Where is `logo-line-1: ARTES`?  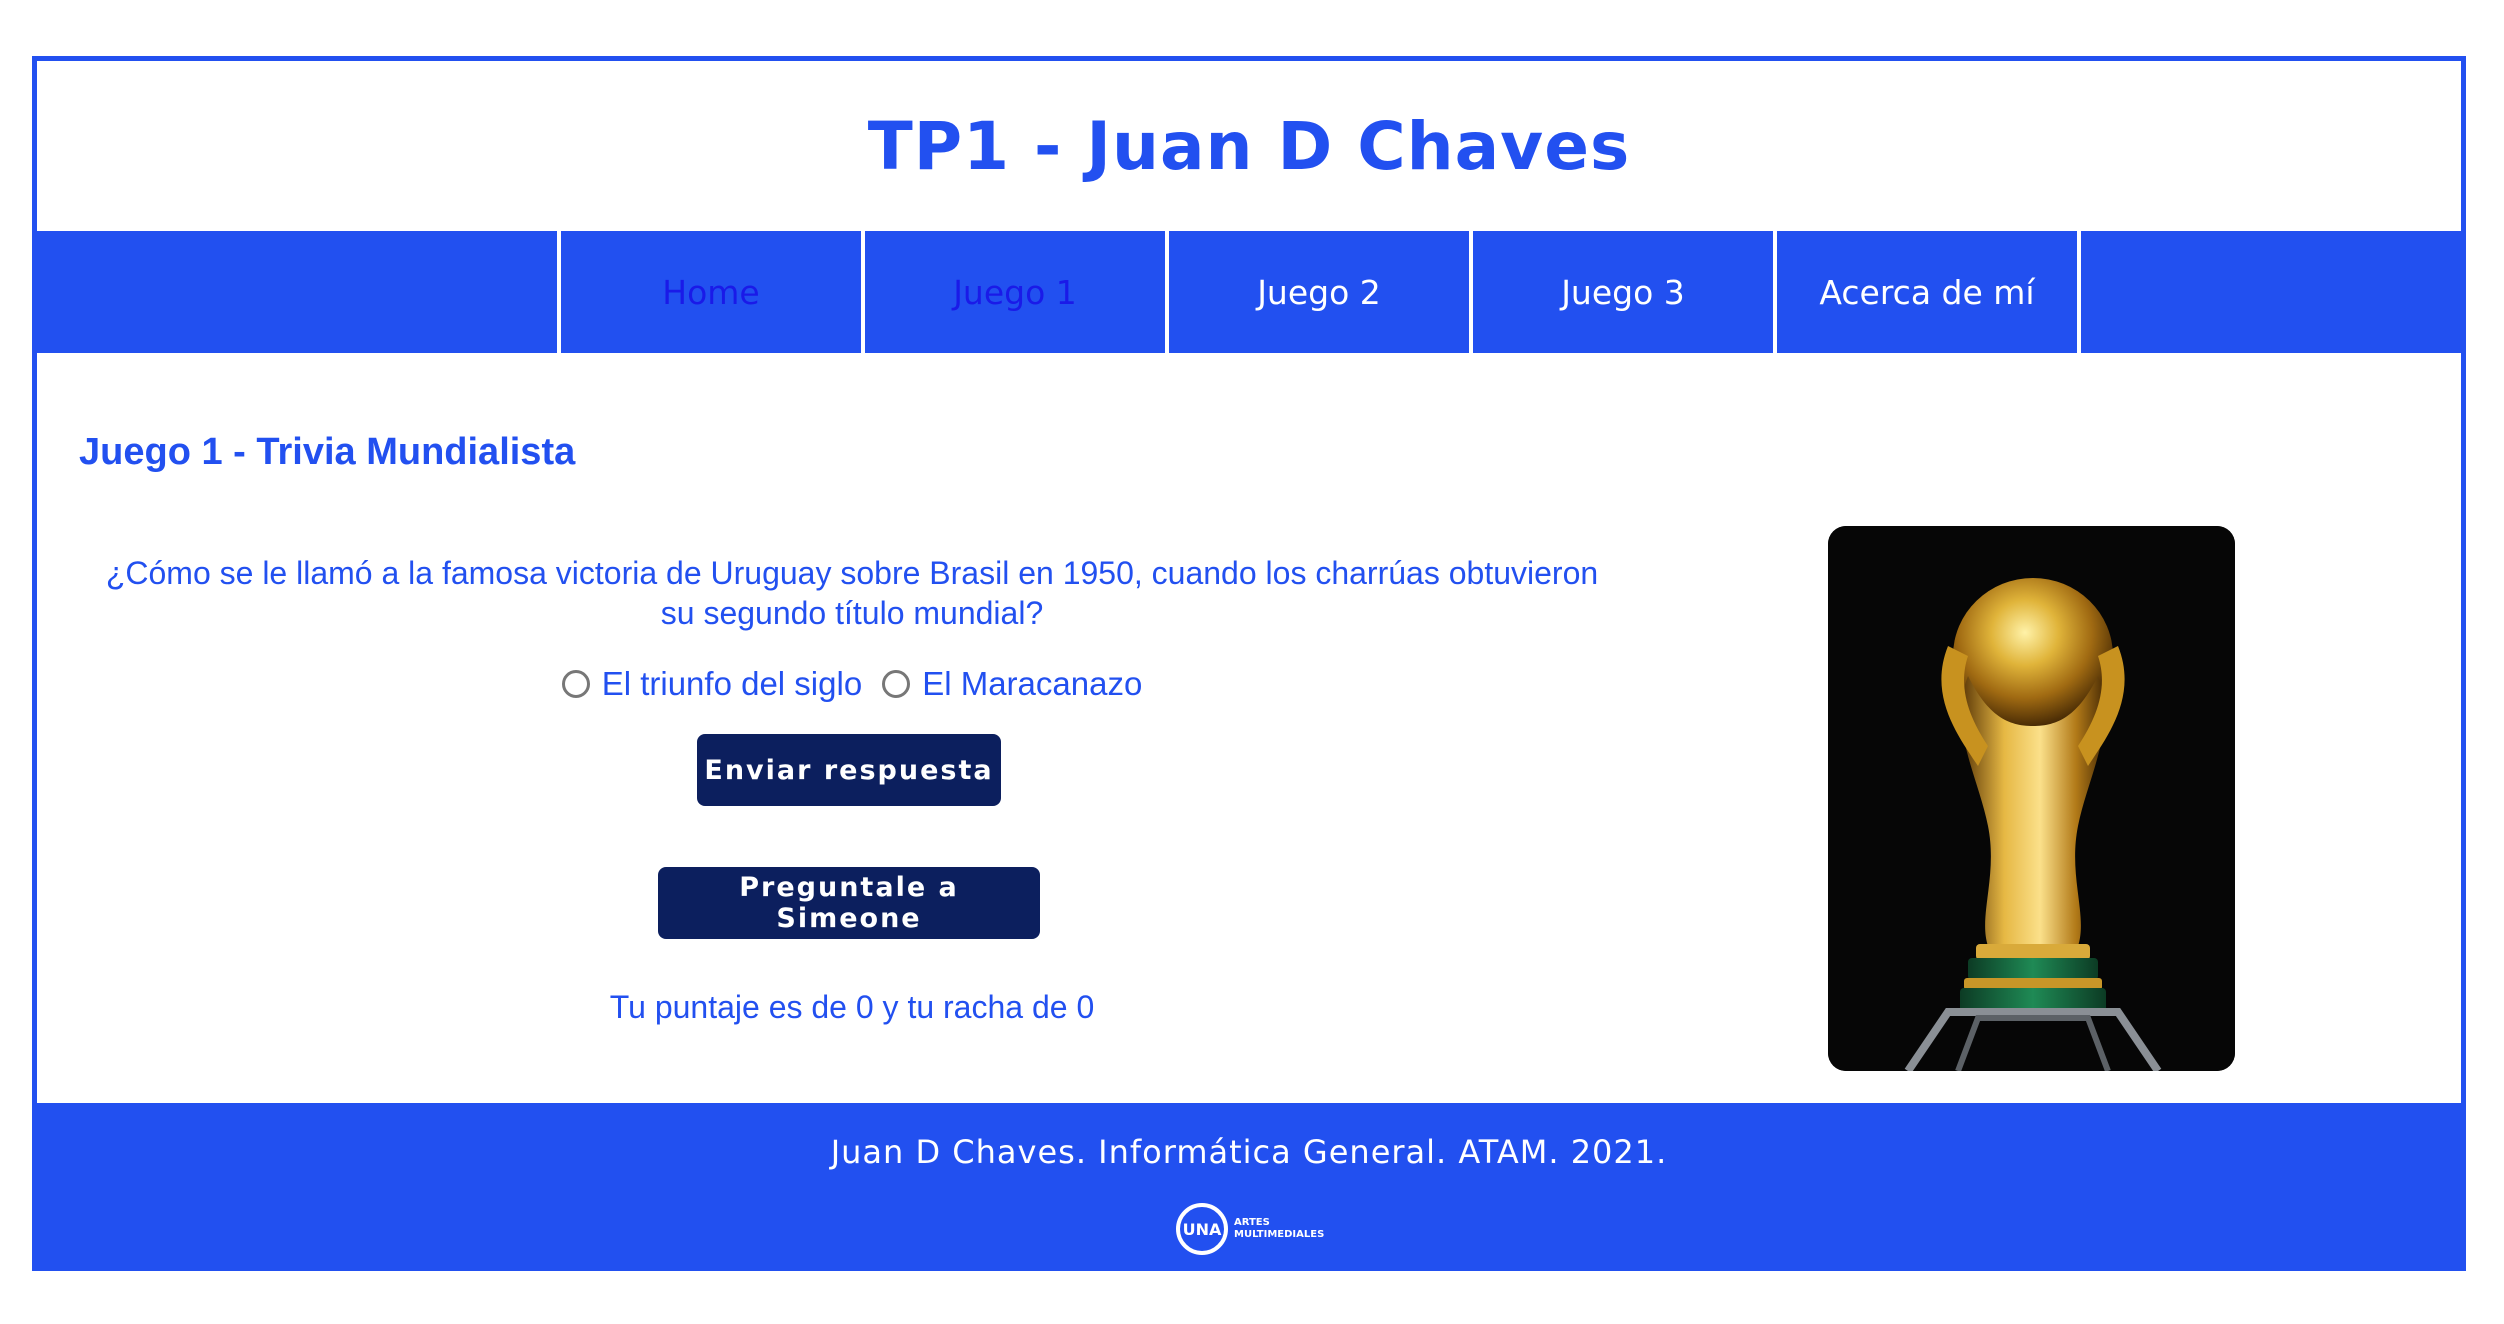
logo-line-1: ARTES is located at coordinates (1252, 1222).